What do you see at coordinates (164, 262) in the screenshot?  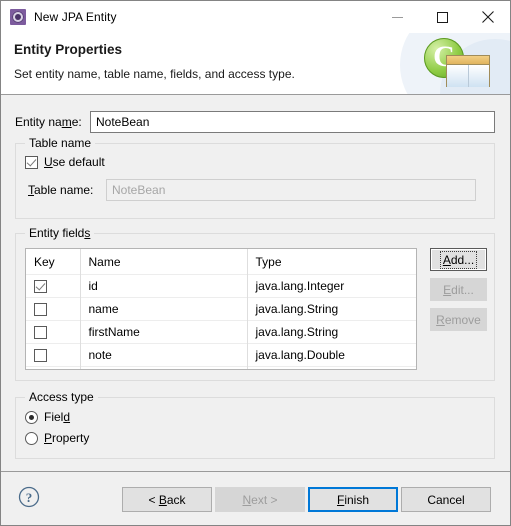 I see `column-header-name: Name` at bounding box center [164, 262].